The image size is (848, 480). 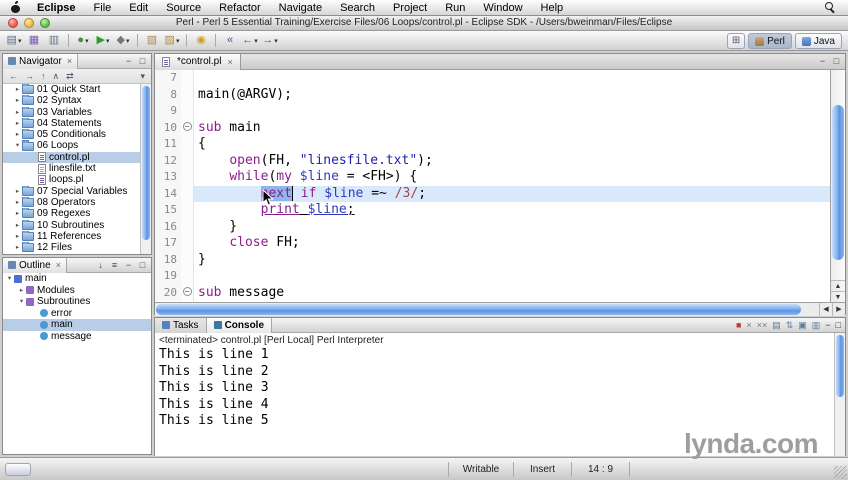 I want to click on navigator-item-03-variables: ▸ 03 Variables, so click(x=77, y=112).